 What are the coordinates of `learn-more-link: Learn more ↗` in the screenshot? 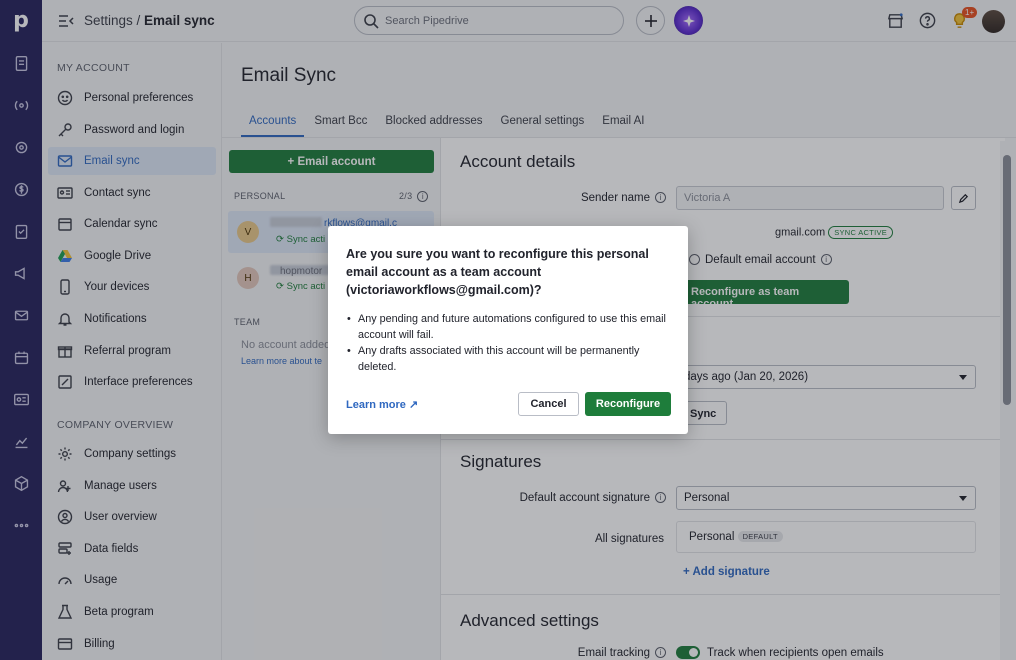 It's located at (382, 404).